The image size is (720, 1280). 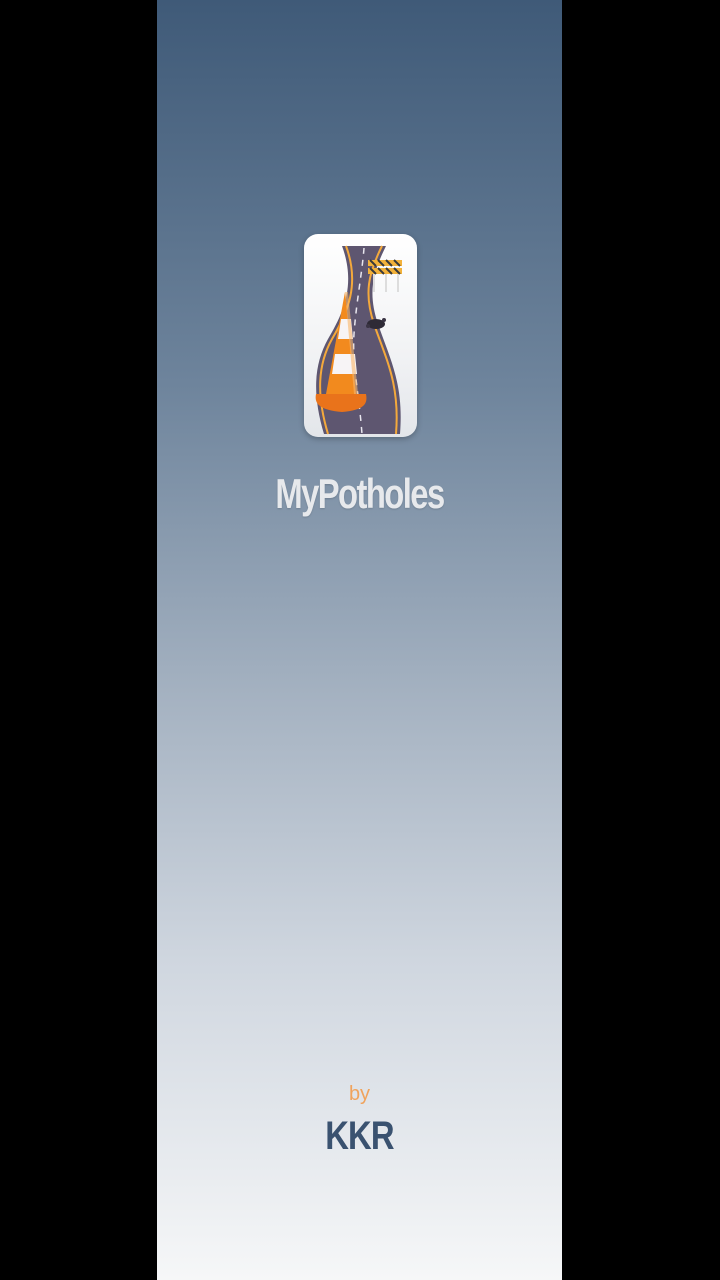 What do you see at coordinates (359, 1094) in the screenshot?
I see `by-label: by` at bounding box center [359, 1094].